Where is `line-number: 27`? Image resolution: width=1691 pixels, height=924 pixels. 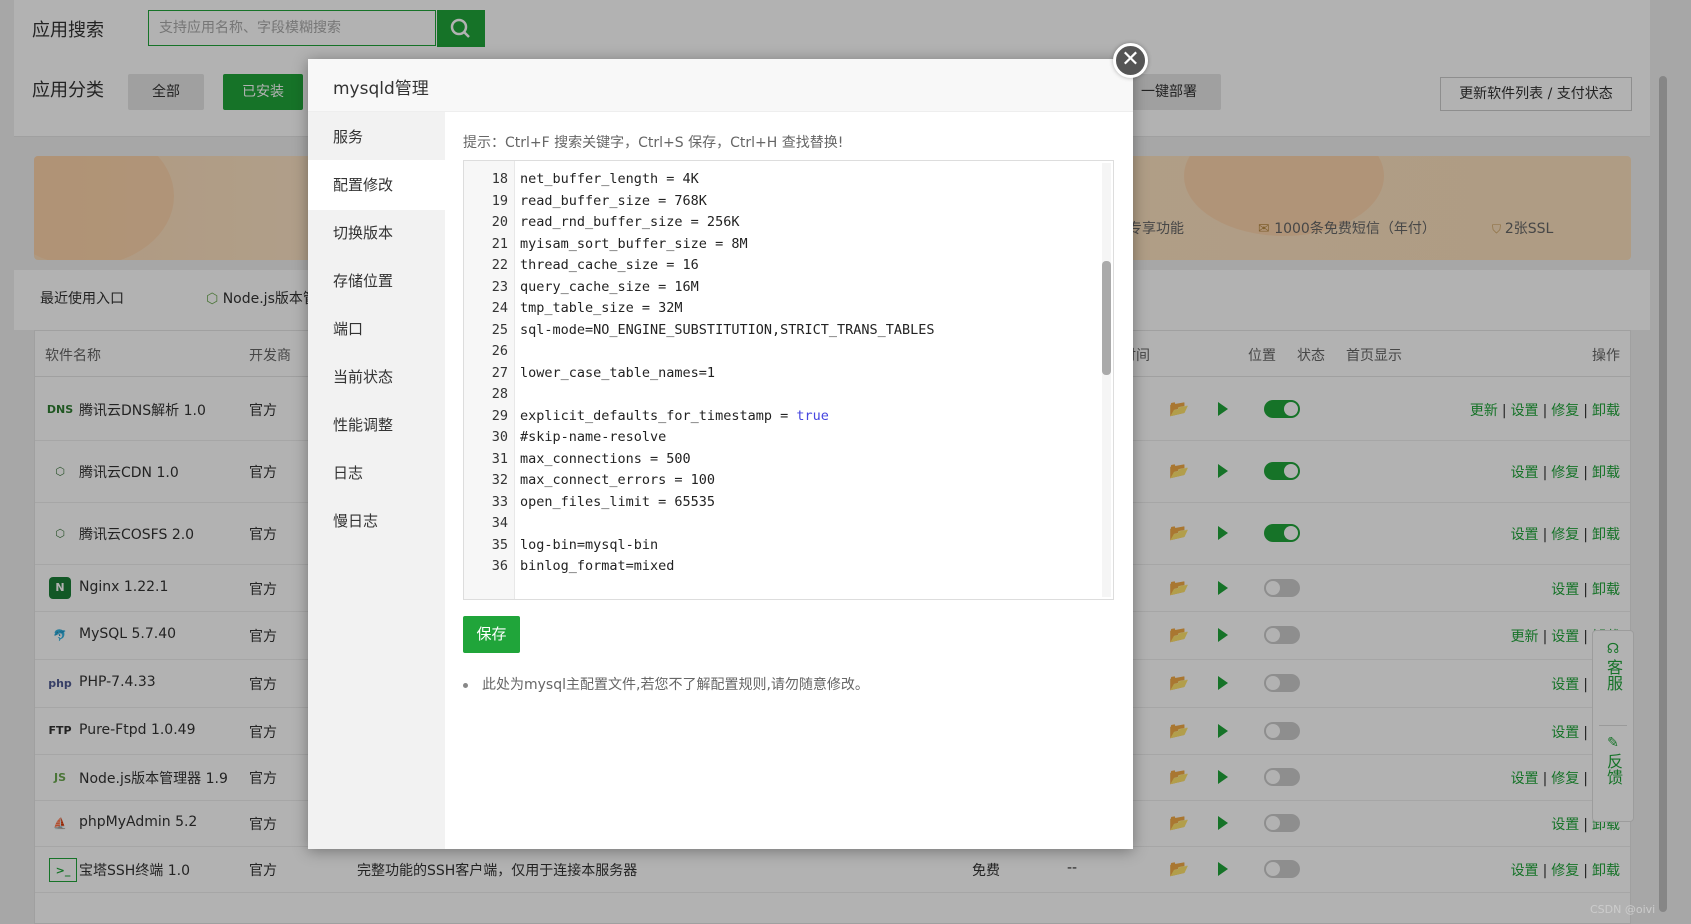
line-number: 27 is located at coordinates (499, 372).